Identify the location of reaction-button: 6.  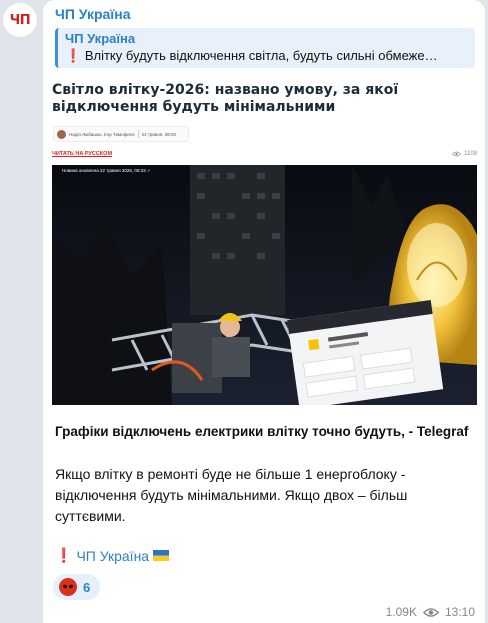
(77, 587).